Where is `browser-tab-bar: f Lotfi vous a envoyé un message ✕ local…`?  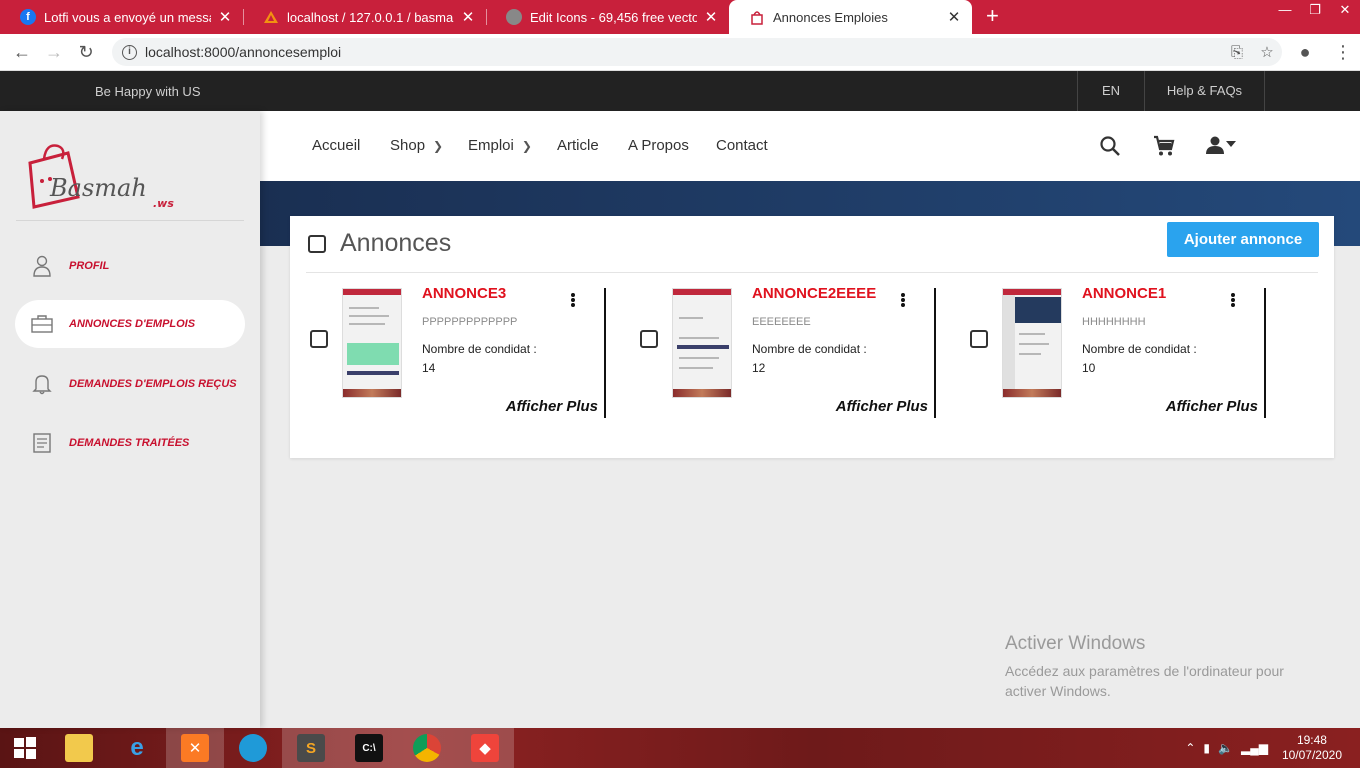 browser-tab-bar: f Lotfi vous a envoyé un message ✕ local… is located at coordinates (680, 17).